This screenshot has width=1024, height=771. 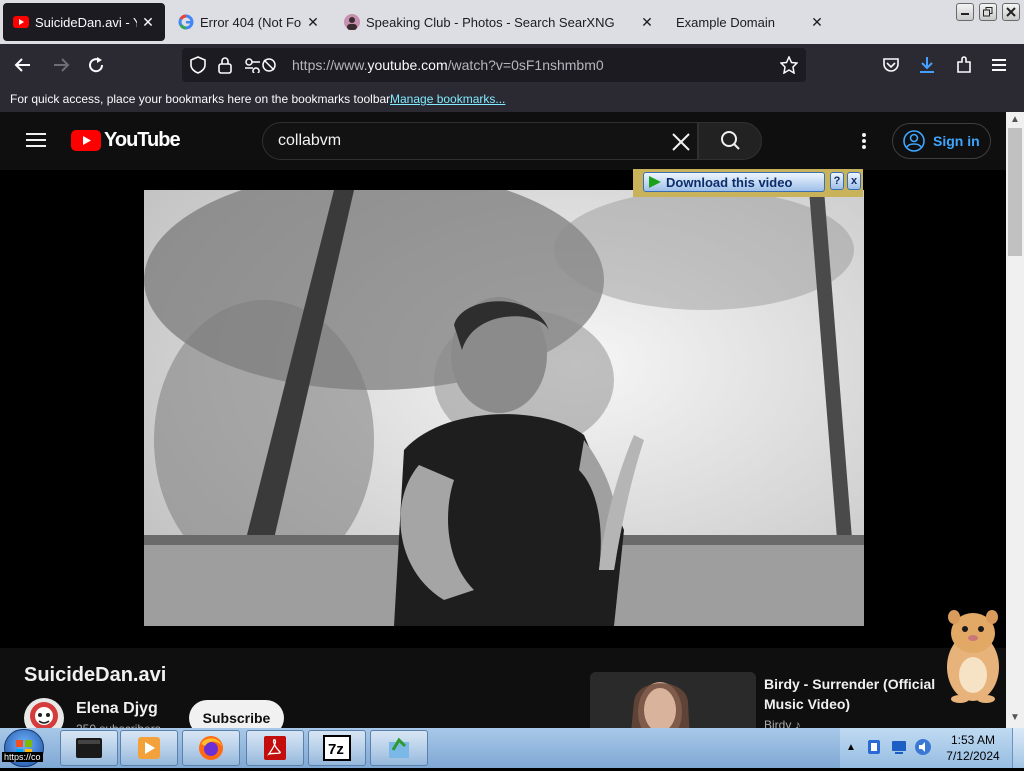 What do you see at coordinates (310, 140) in the screenshot?
I see `search-query: collabvm` at bounding box center [310, 140].